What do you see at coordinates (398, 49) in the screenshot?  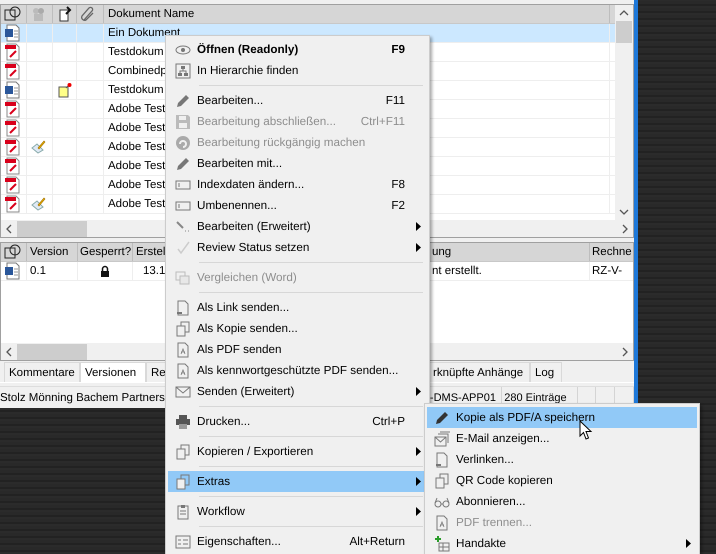 I see `shortcut-label: F9` at bounding box center [398, 49].